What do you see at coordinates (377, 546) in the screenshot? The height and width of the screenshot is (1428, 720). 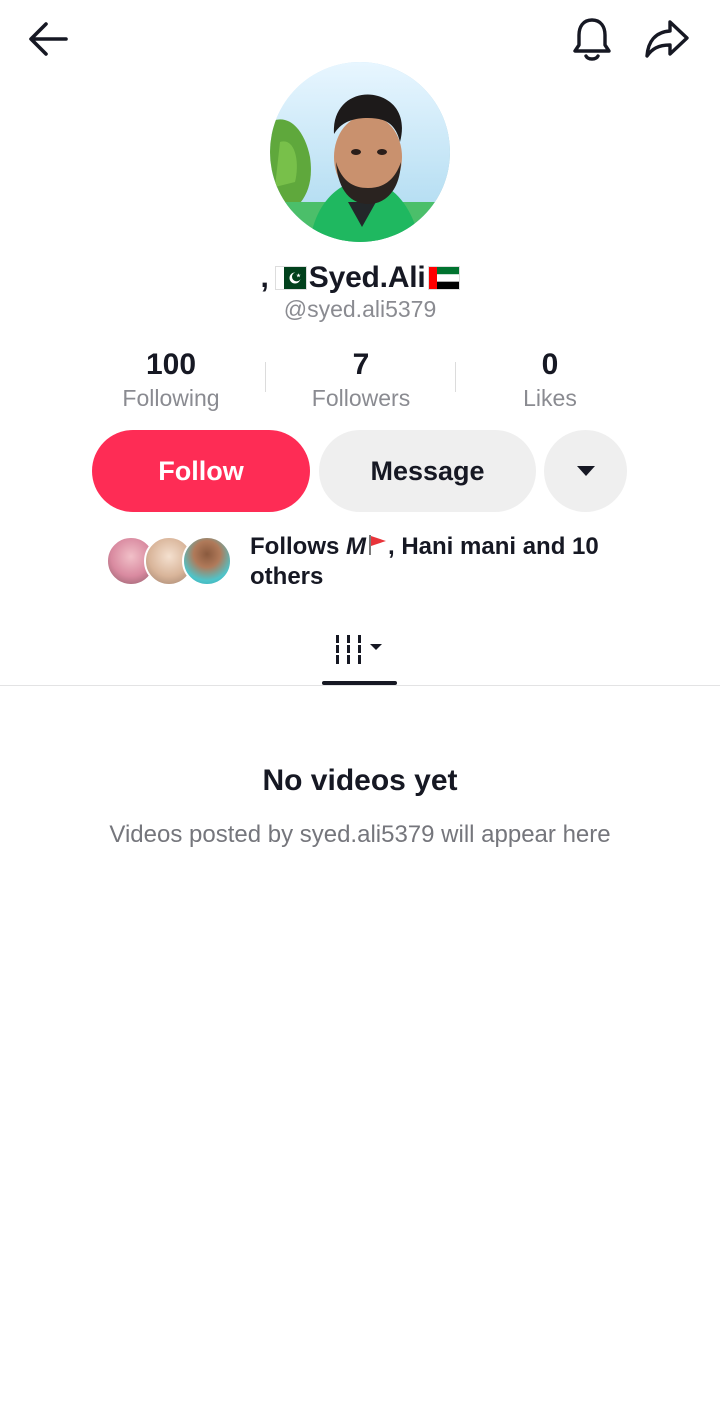 I see `red-flag-icon` at bounding box center [377, 546].